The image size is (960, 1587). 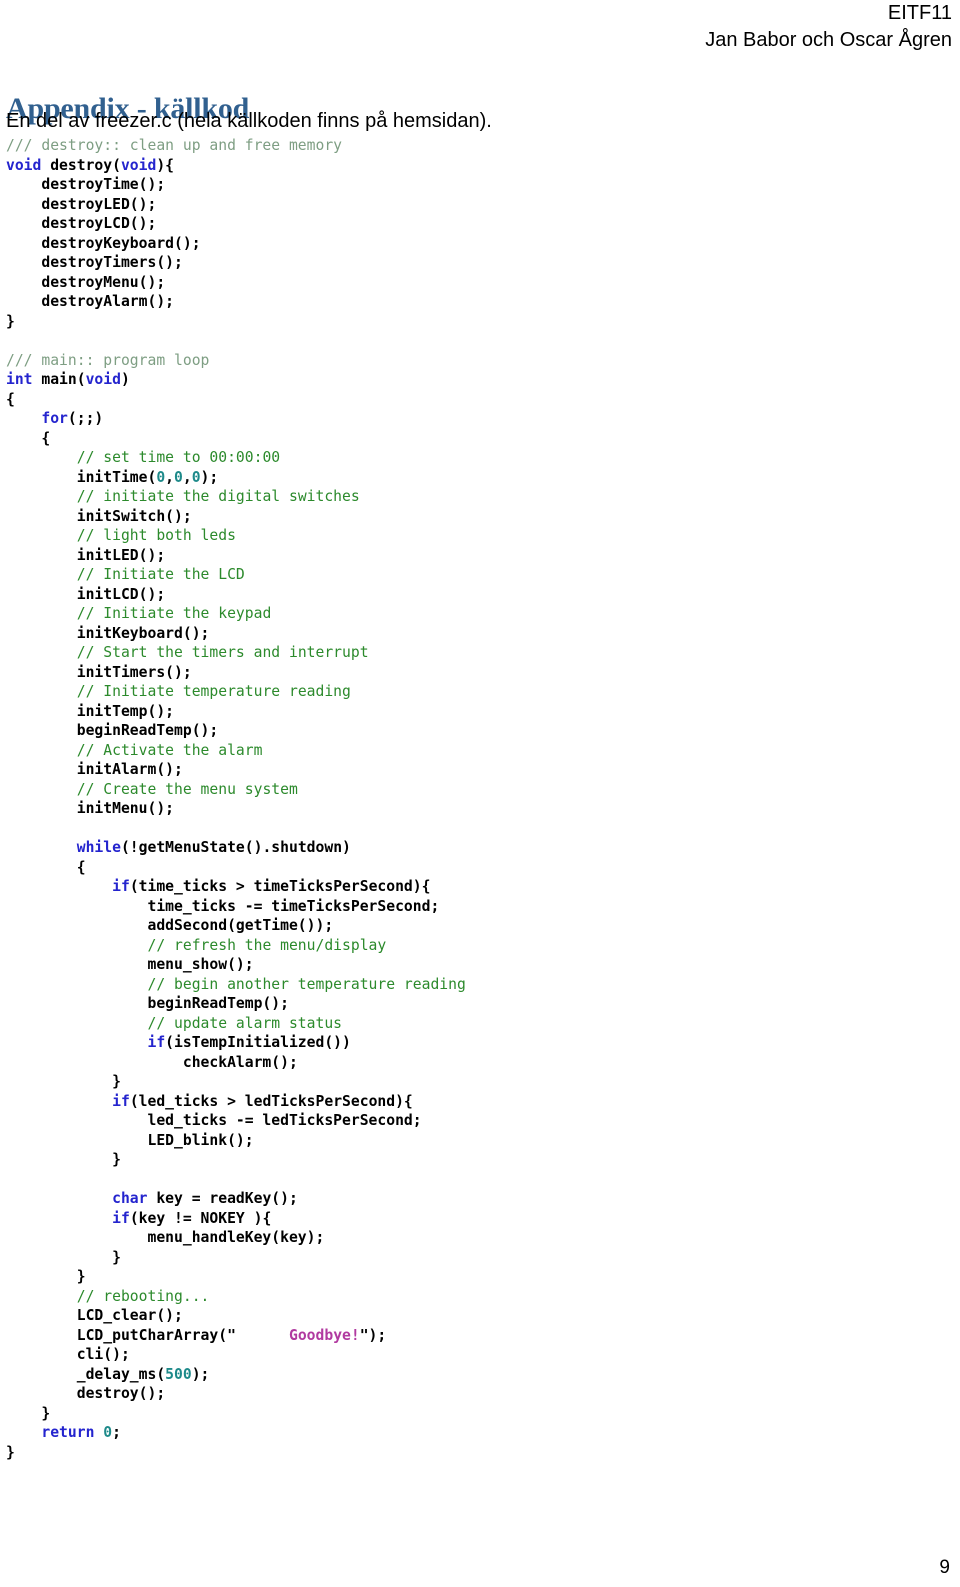 What do you see at coordinates (54, 418) in the screenshot?
I see `code-token-kw: for` at bounding box center [54, 418].